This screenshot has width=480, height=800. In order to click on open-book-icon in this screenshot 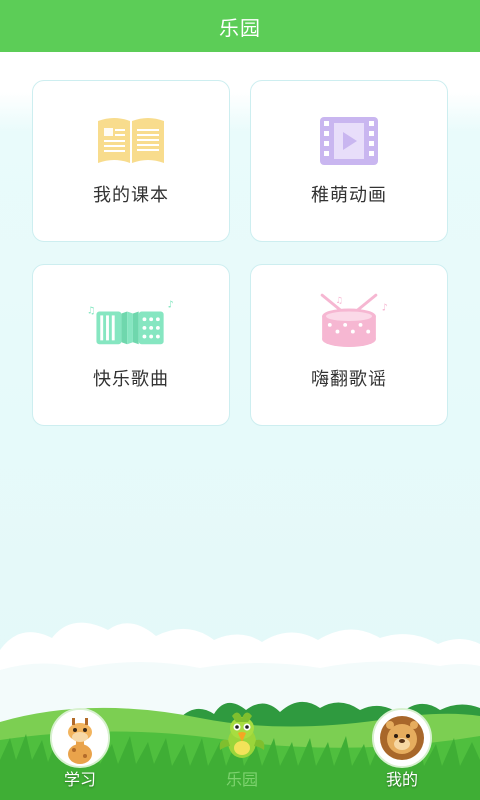, I will do `click(131, 140)`.